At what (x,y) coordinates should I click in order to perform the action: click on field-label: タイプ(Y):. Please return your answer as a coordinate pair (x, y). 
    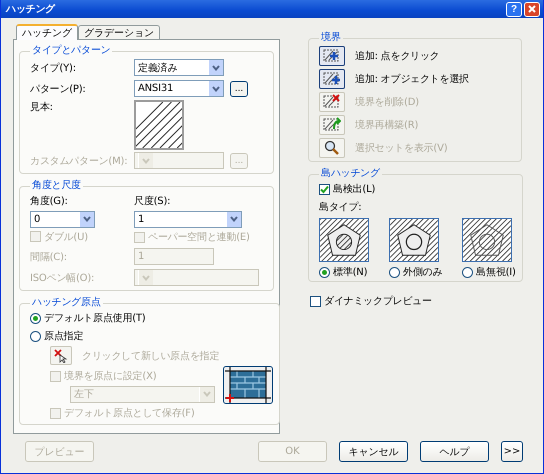
    Looking at the image, I should click on (53, 68).